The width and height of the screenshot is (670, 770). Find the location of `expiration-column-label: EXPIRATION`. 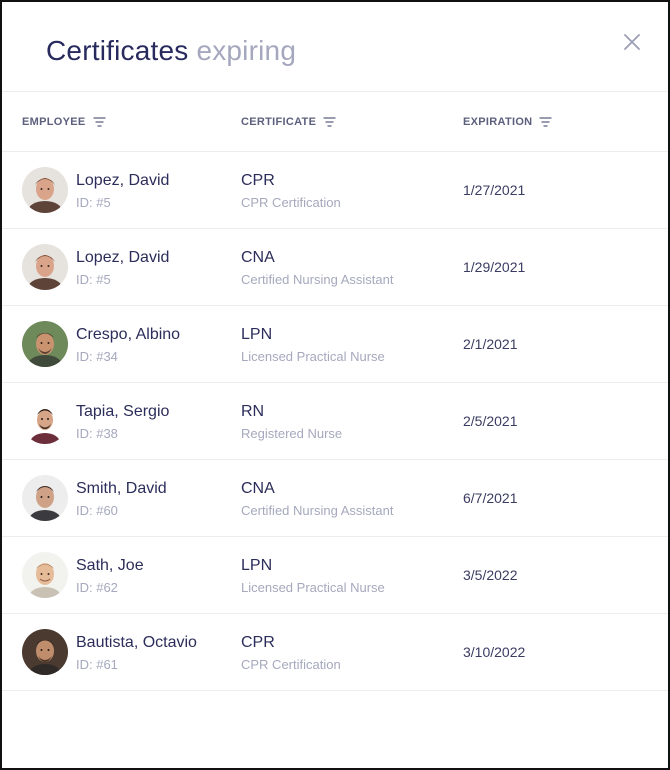

expiration-column-label: EXPIRATION is located at coordinates (498, 122).